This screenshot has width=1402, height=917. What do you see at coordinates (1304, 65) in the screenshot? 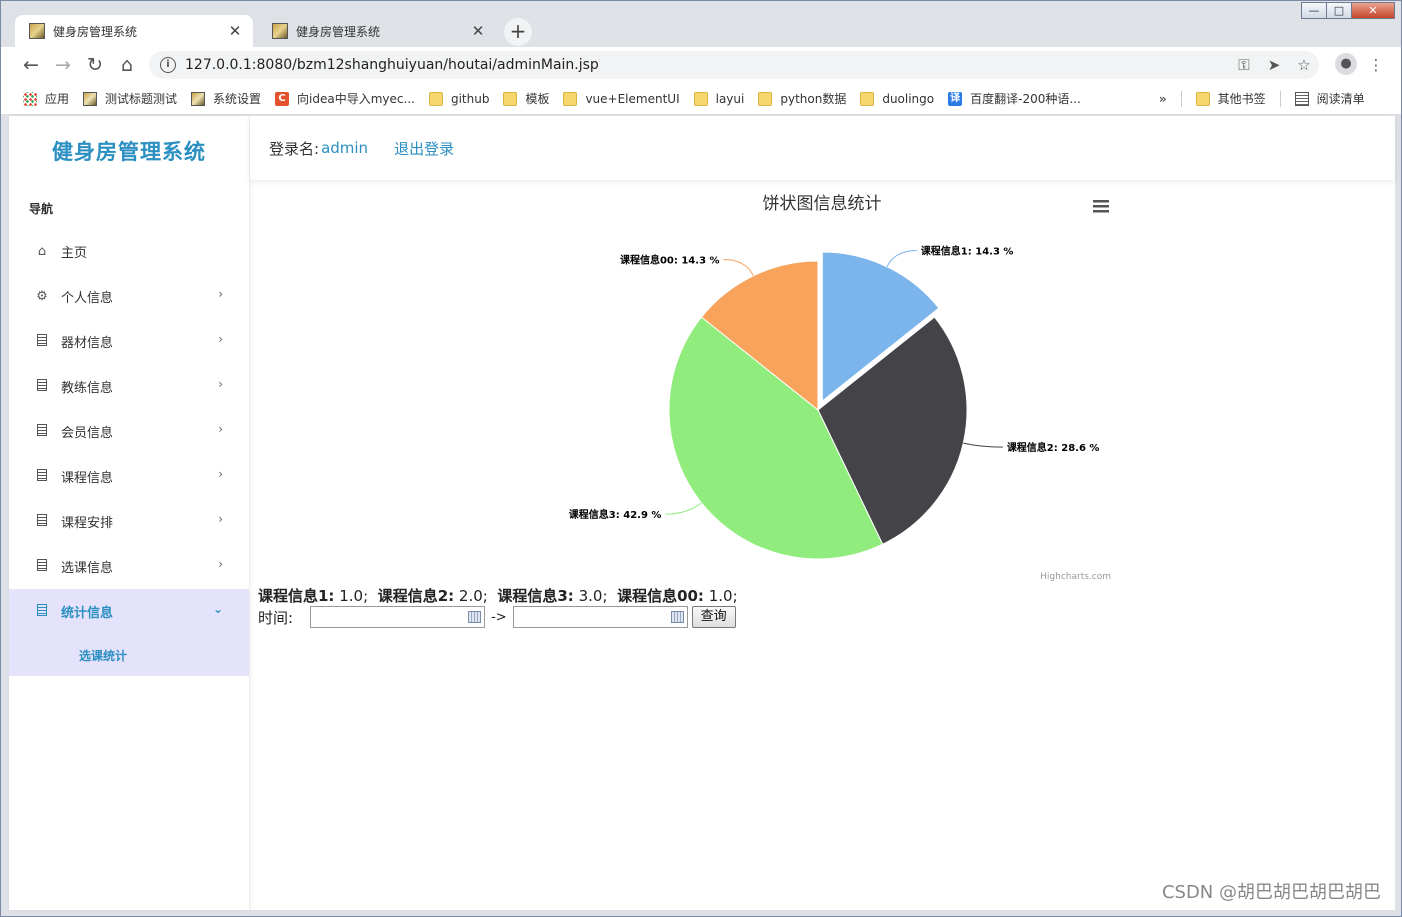
I see `star-icon: ☆` at bounding box center [1304, 65].